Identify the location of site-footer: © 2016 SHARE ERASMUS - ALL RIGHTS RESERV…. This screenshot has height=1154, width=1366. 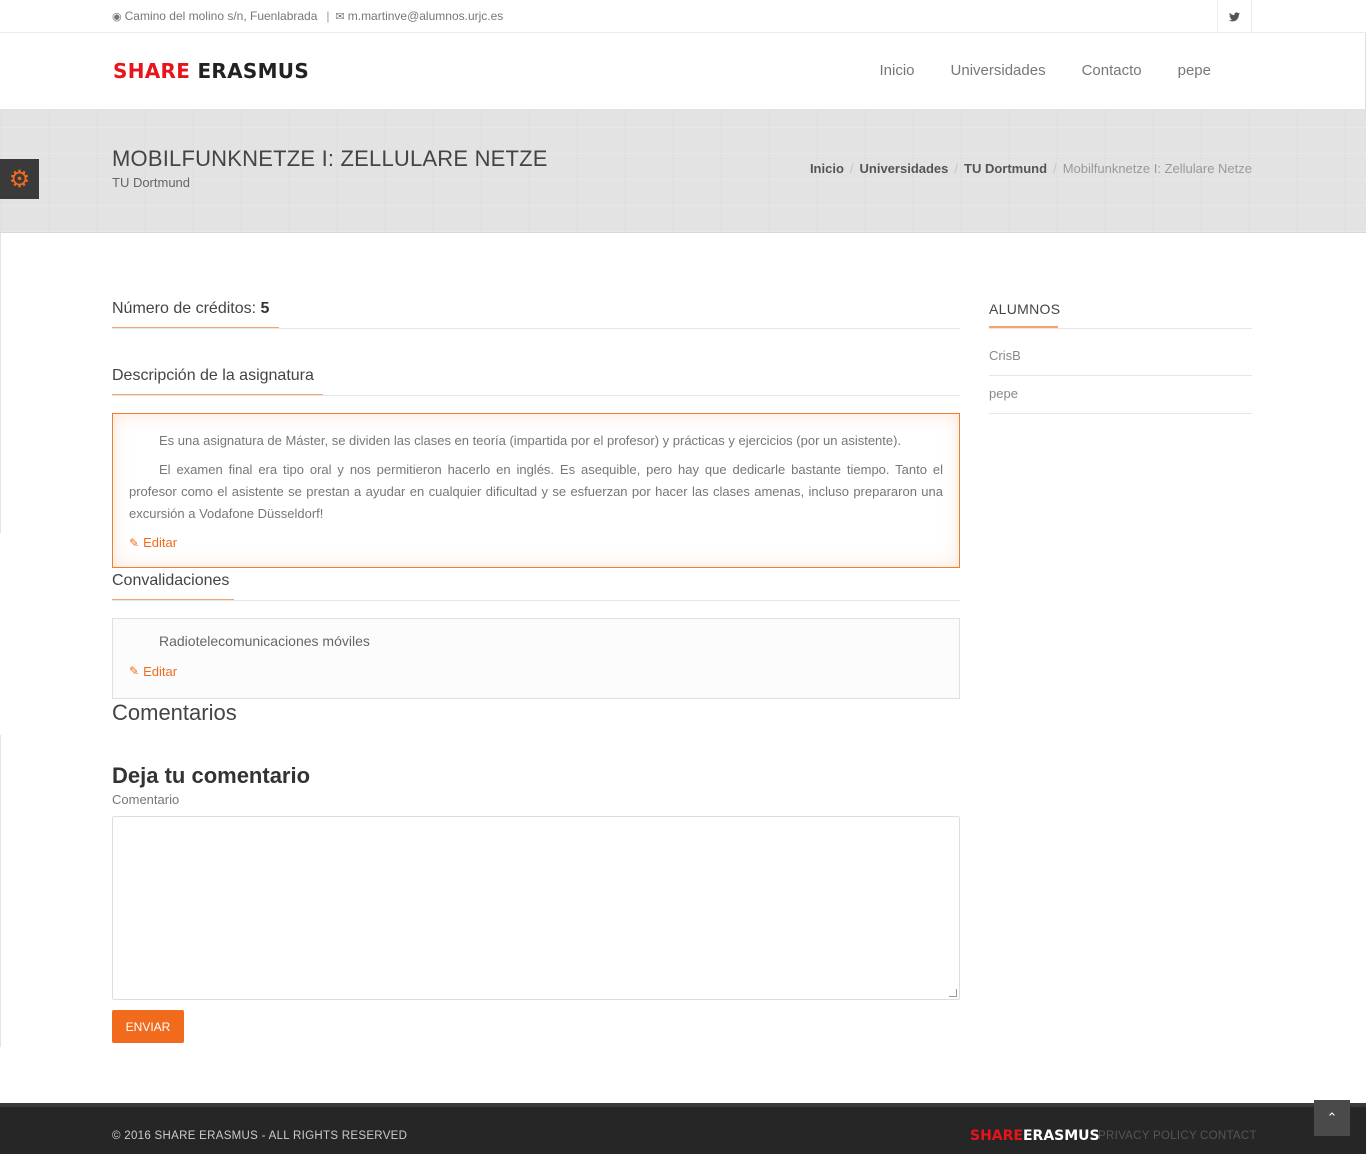
(683, 1128).